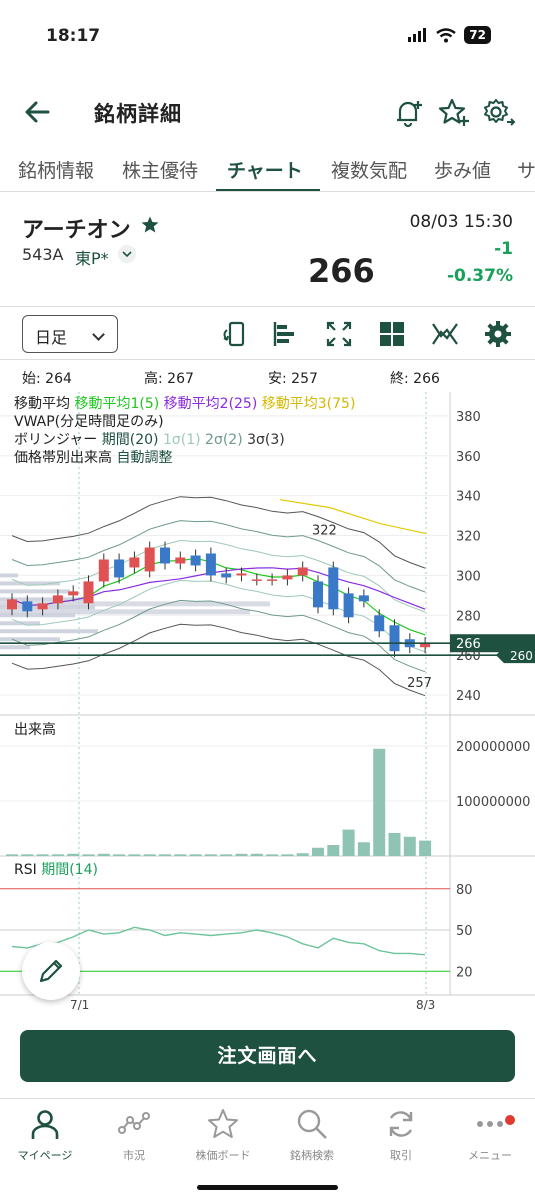 Image resolution: width=535 pixels, height=1200 pixels. I want to click on price-tick-label: 380, so click(468, 417).